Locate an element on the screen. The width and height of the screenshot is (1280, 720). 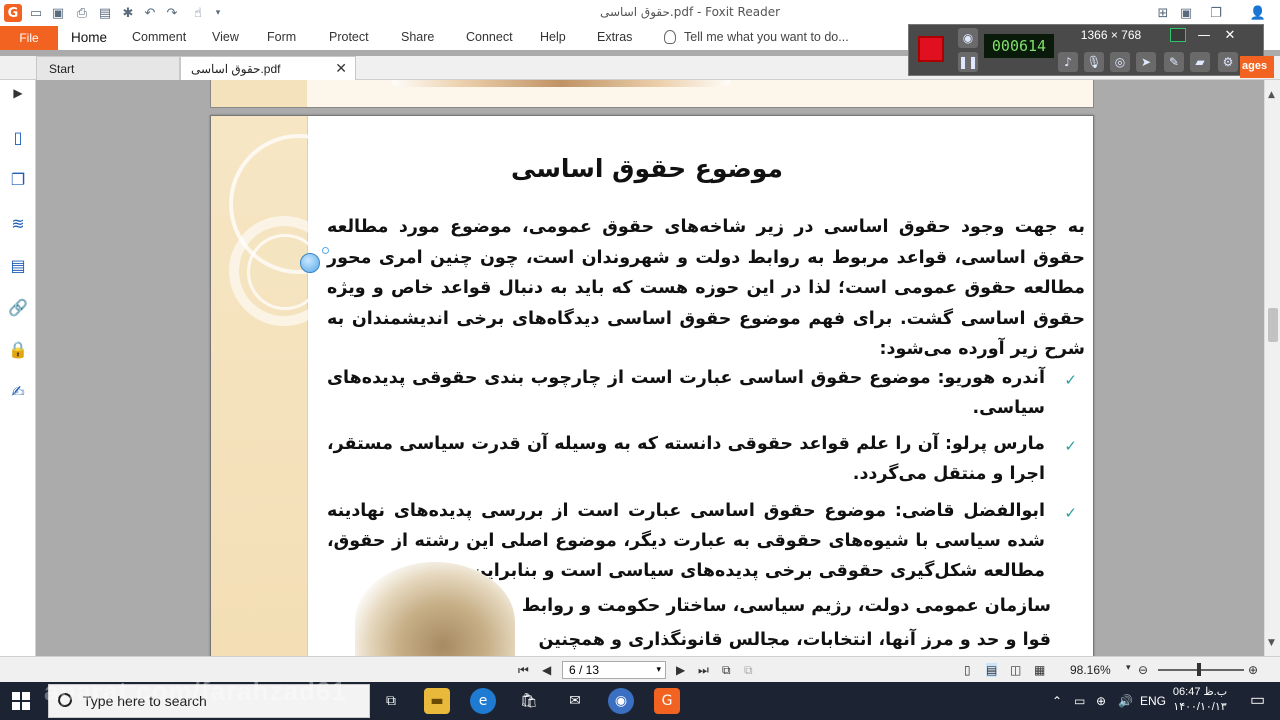
single-page-view-icon: ▯ is located at coordinates (967, 670).